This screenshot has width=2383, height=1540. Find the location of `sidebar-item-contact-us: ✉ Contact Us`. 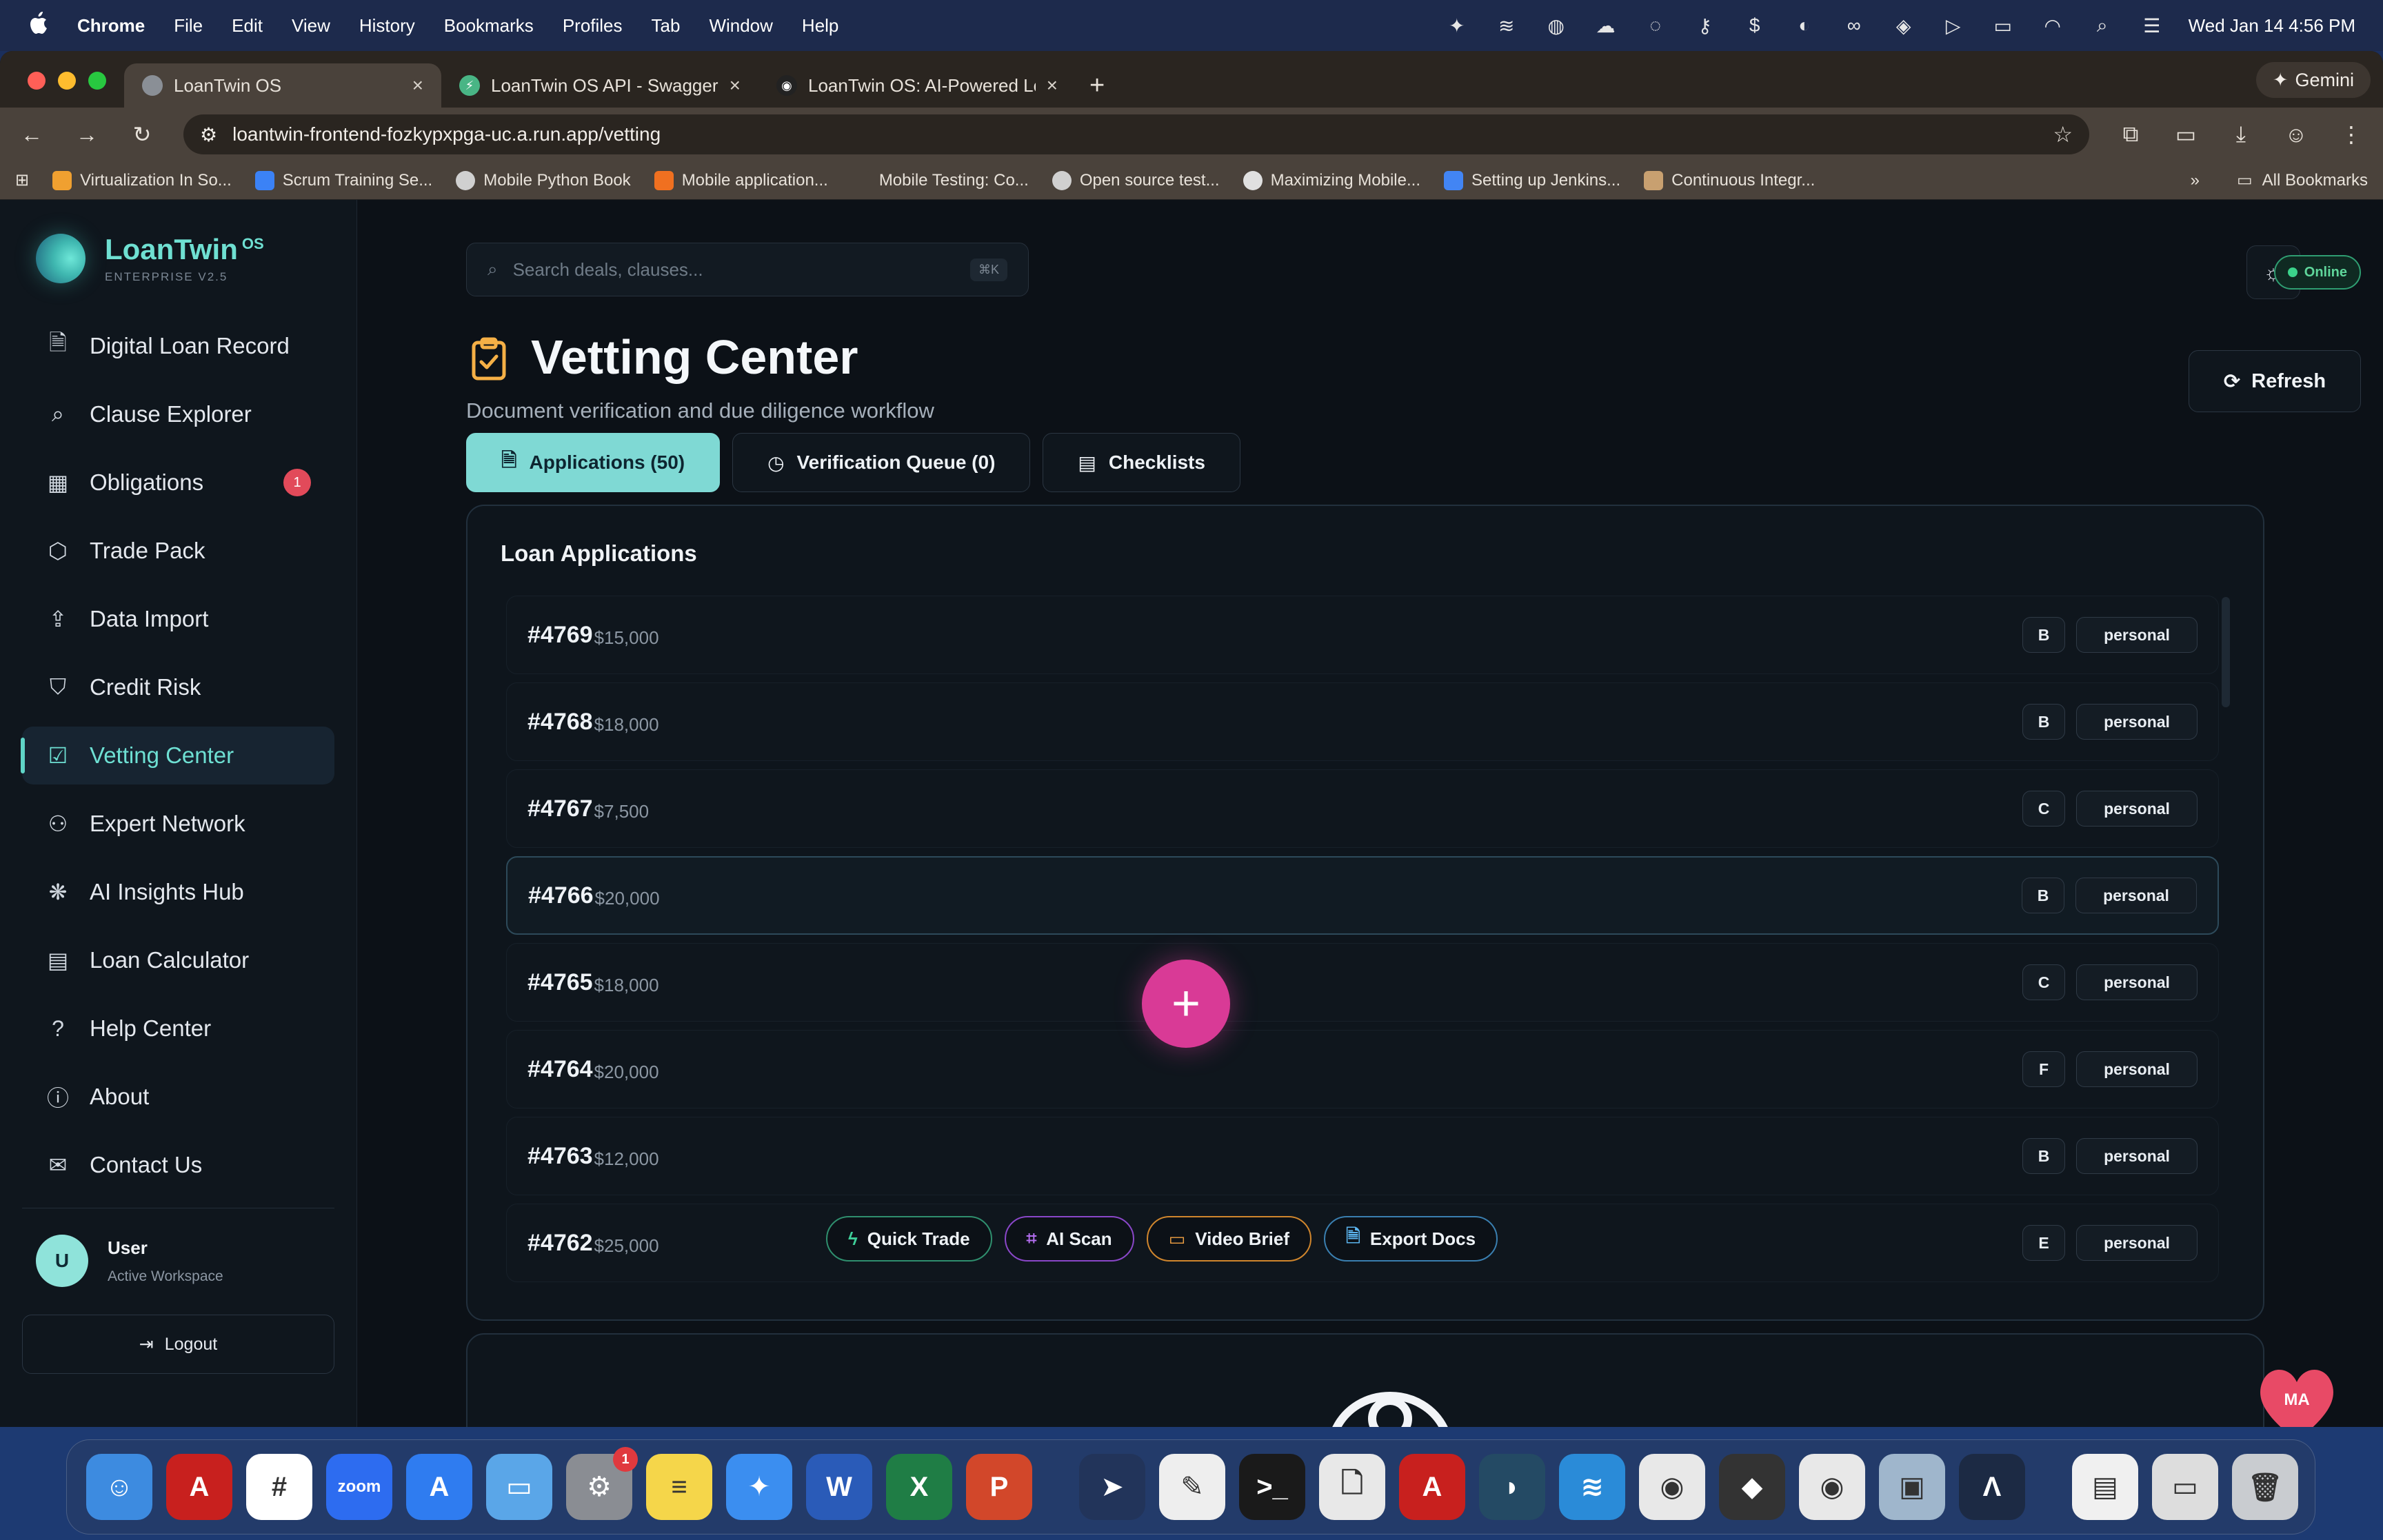

sidebar-item-contact-us: ✉ Contact Us is located at coordinates (178, 1165).